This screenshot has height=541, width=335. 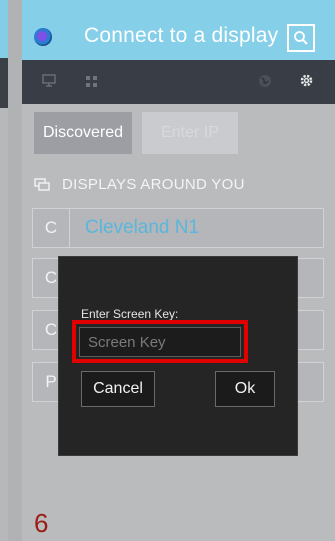 What do you see at coordinates (4, 29) in the screenshot?
I see `background-panel-header` at bounding box center [4, 29].